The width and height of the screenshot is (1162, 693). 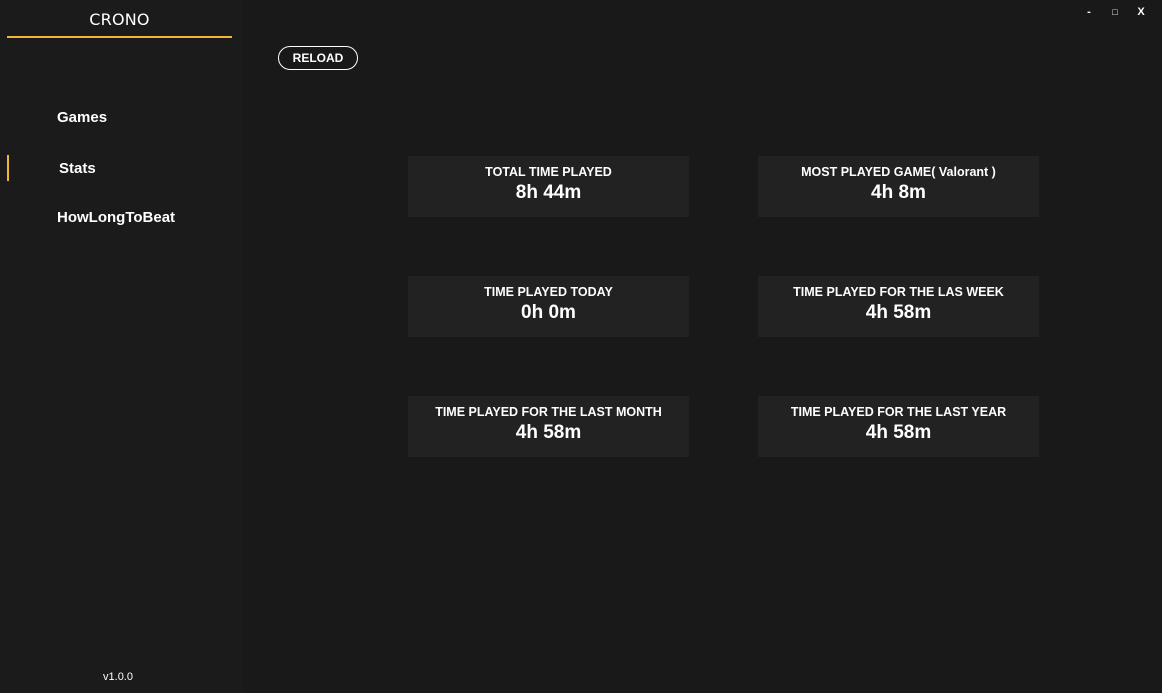 What do you see at coordinates (8, 168) in the screenshot?
I see `active-nav-indicator` at bounding box center [8, 168].